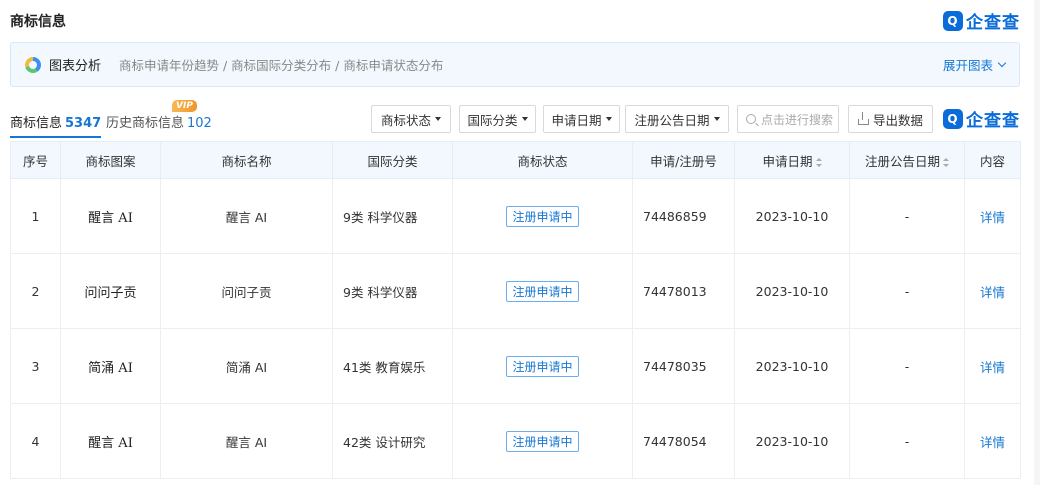 The width and height of the screenshot is (1040, 485). Describe the element at coordinates (392, 441) in the screenshot. I see `trademark-class: 42类 设计研究` at that location.